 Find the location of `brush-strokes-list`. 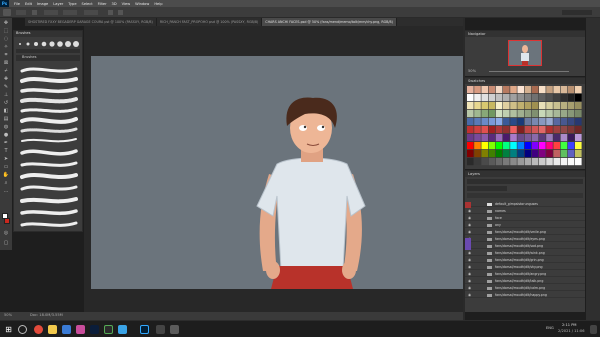

brush-strokes-list is located at coordinates (49, 147).